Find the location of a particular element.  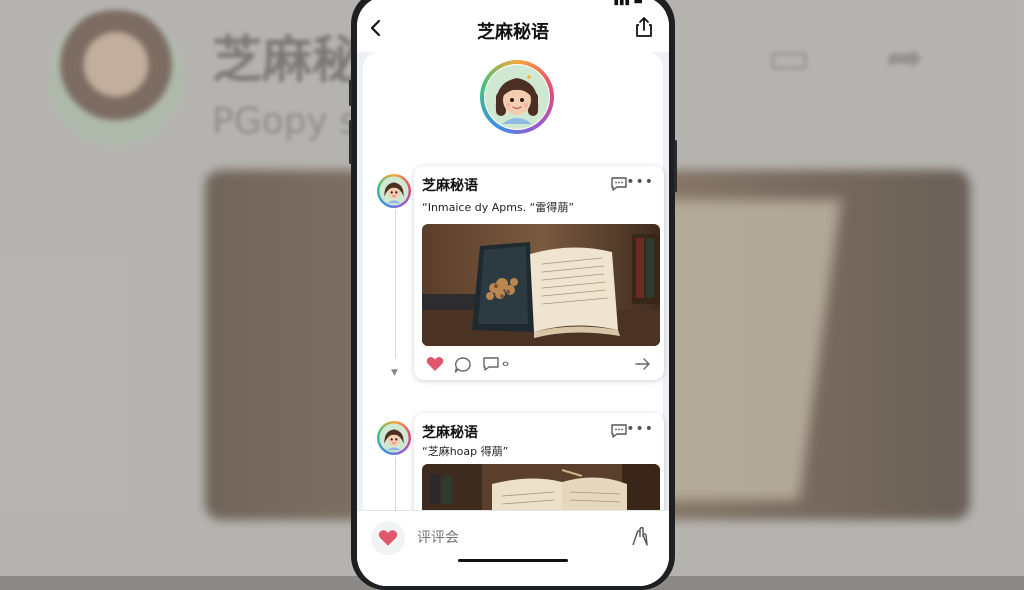

share-icon is located at coordinates (644, 27).